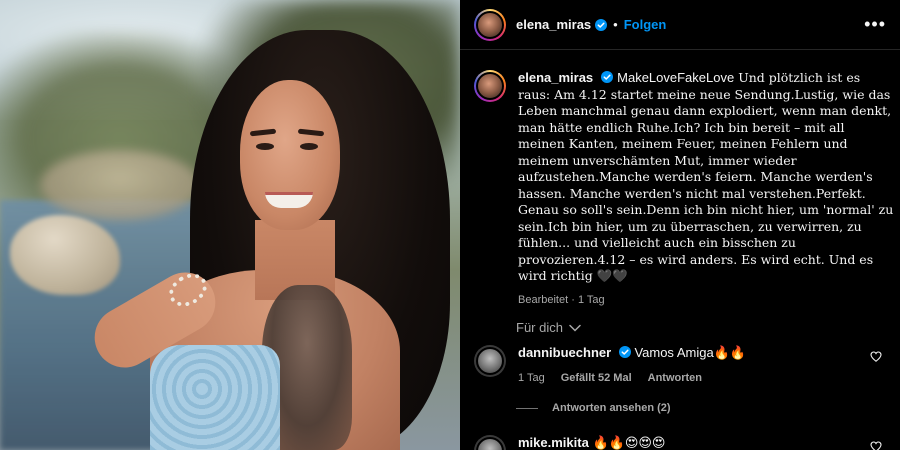  What do you see at coordinates (680, 25) in the screenshot?
I see `post-header: elena_miras • Folgen •••` at bounding box center [680, 25].